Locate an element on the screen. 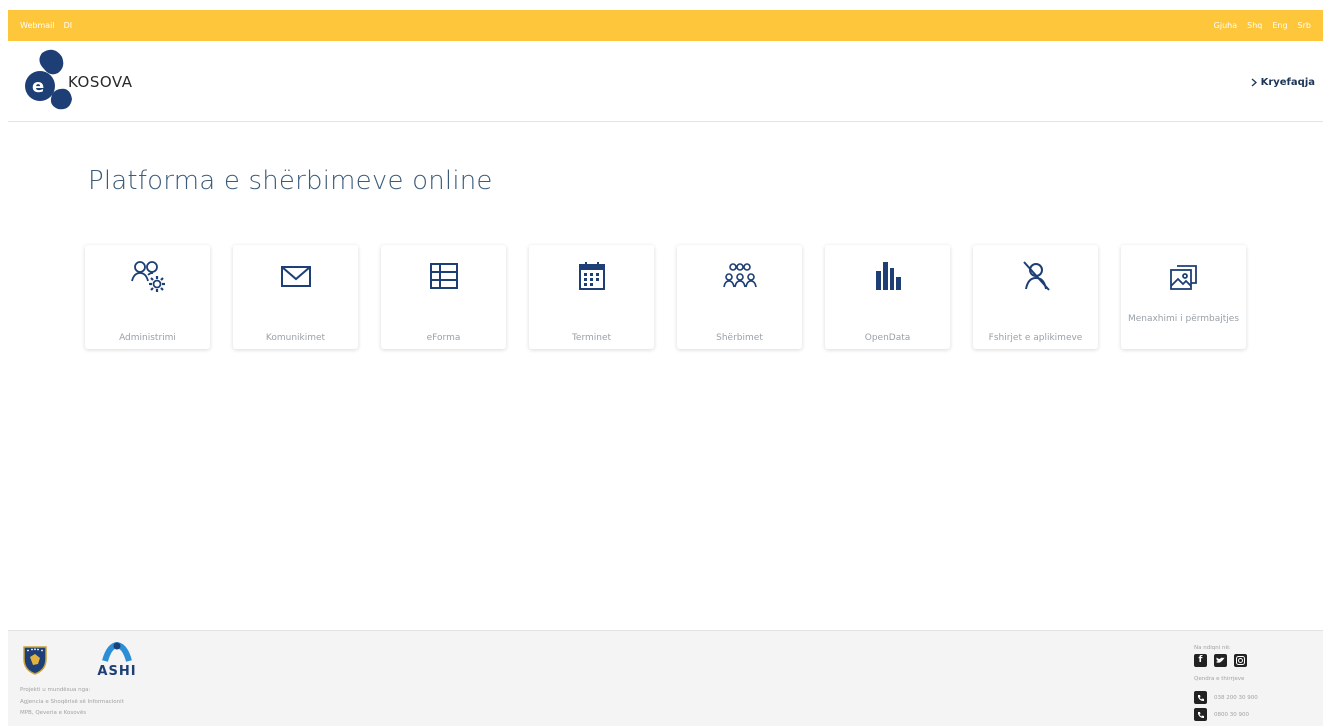 Image resolution: width=1330 pixels, height=726 pixels. ashi-logo: ASHI is located at coordinates (117, 660).